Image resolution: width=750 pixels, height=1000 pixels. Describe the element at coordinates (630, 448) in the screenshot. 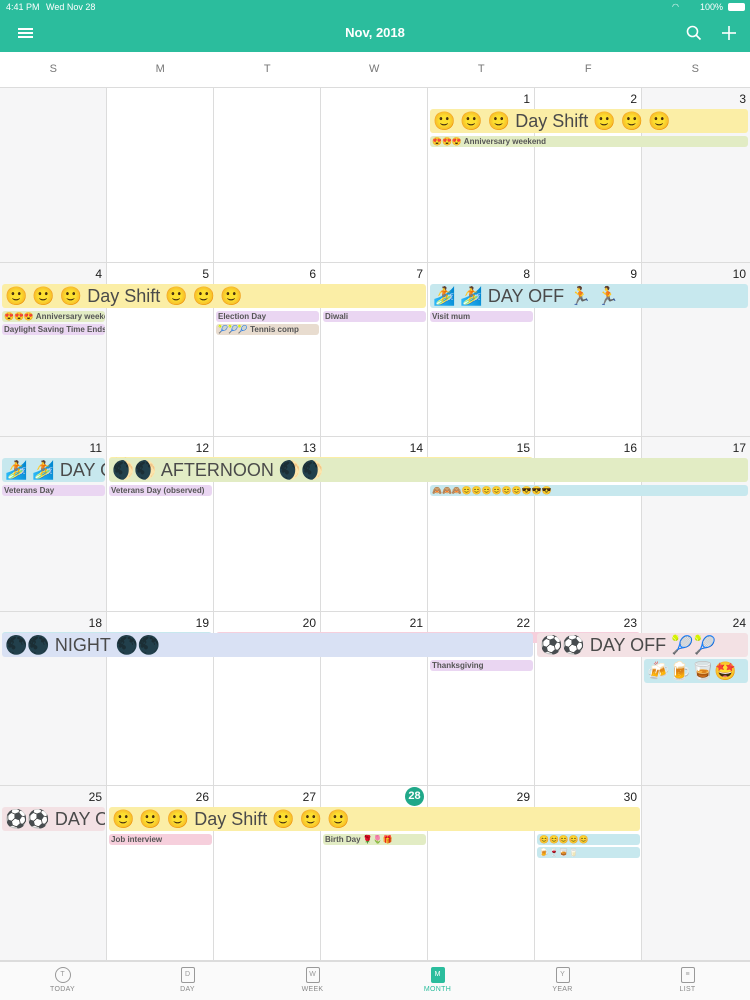

I see `day-number: 16` at that location.